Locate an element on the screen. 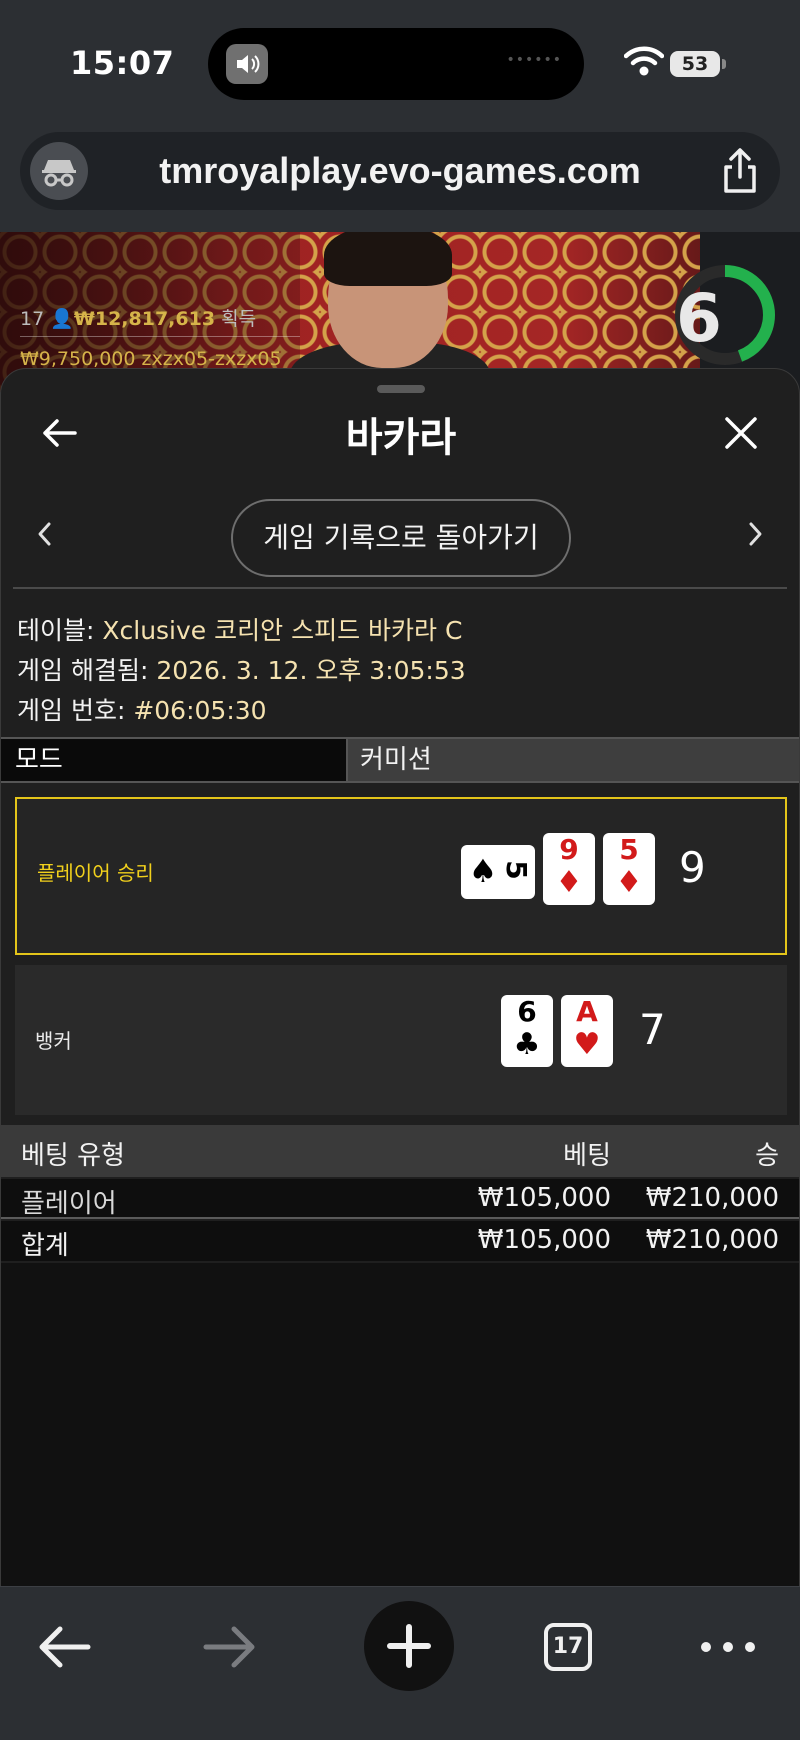  card-rank: A is located at coordinates (587, 1011).